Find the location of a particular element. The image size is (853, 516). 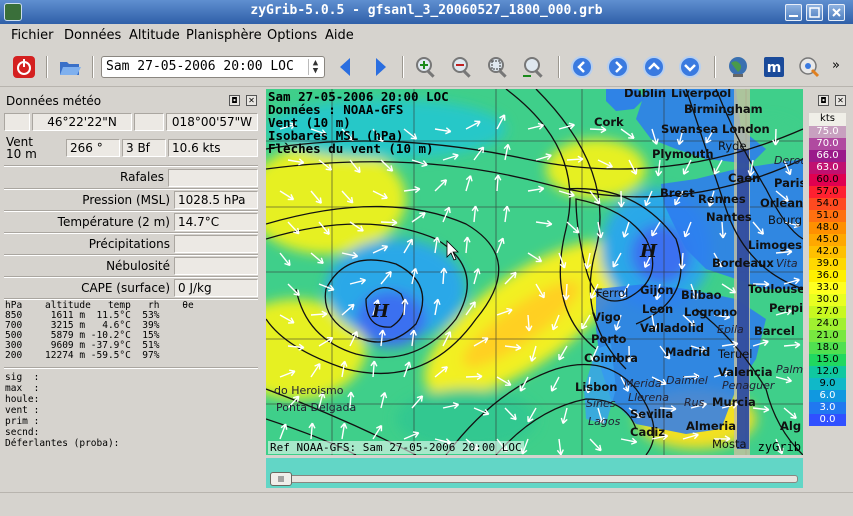

legend-row: 60.0 is located at coordinates (827, 180).